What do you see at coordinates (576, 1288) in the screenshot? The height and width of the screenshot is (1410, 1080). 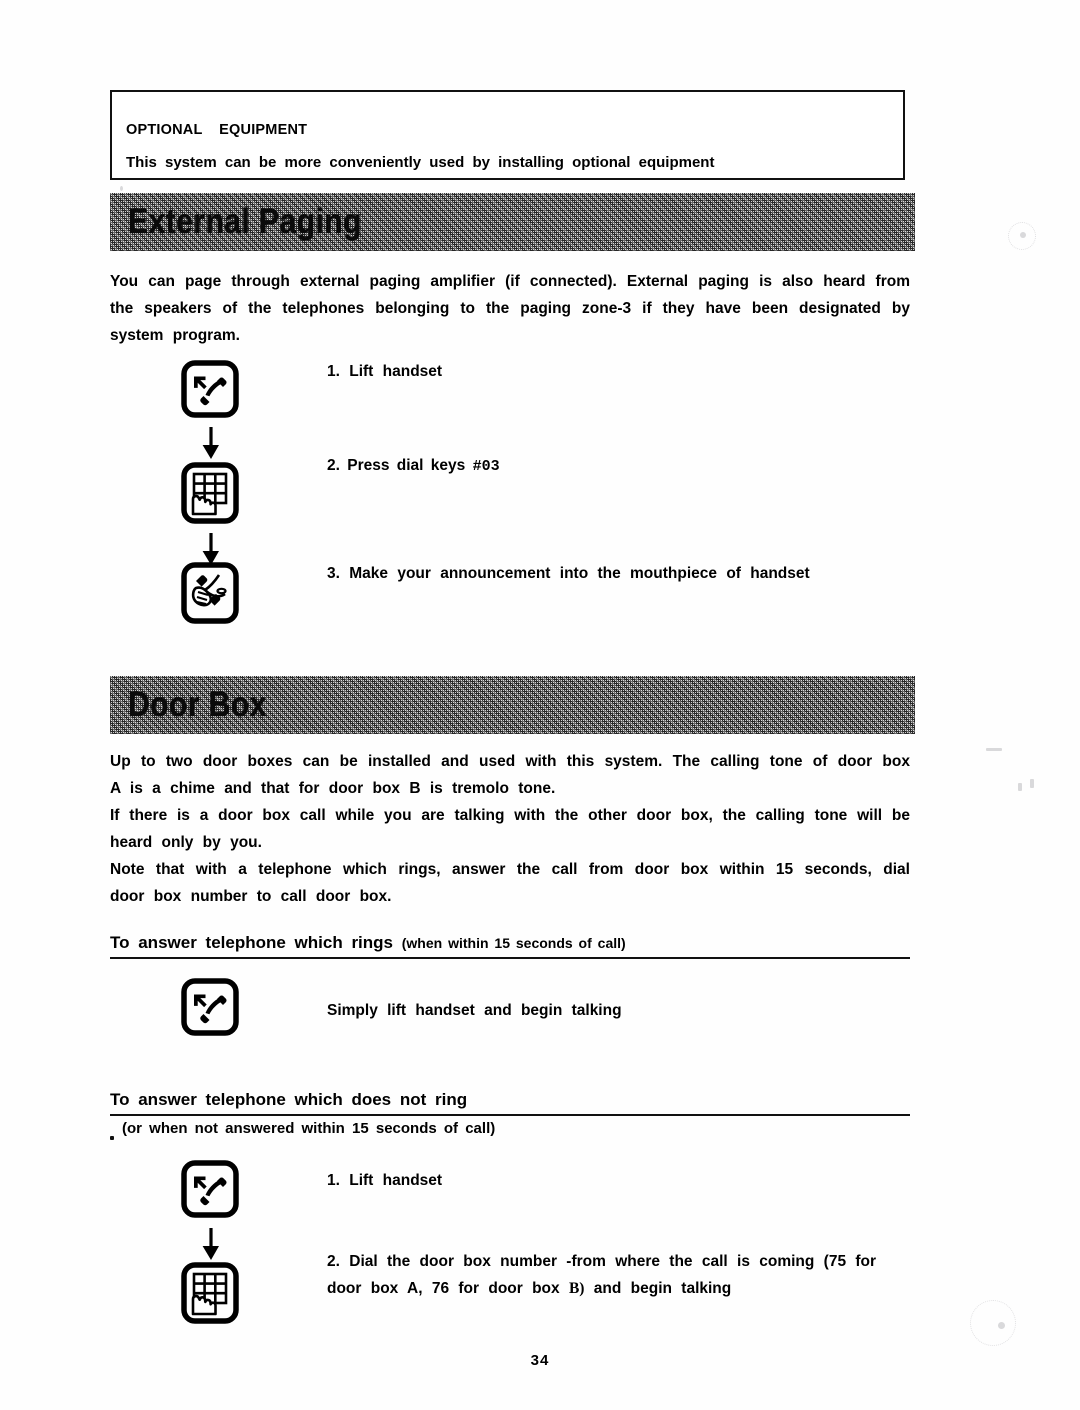 I see `step-text-door-box-b: B)` at bounding box center [576, 1288].